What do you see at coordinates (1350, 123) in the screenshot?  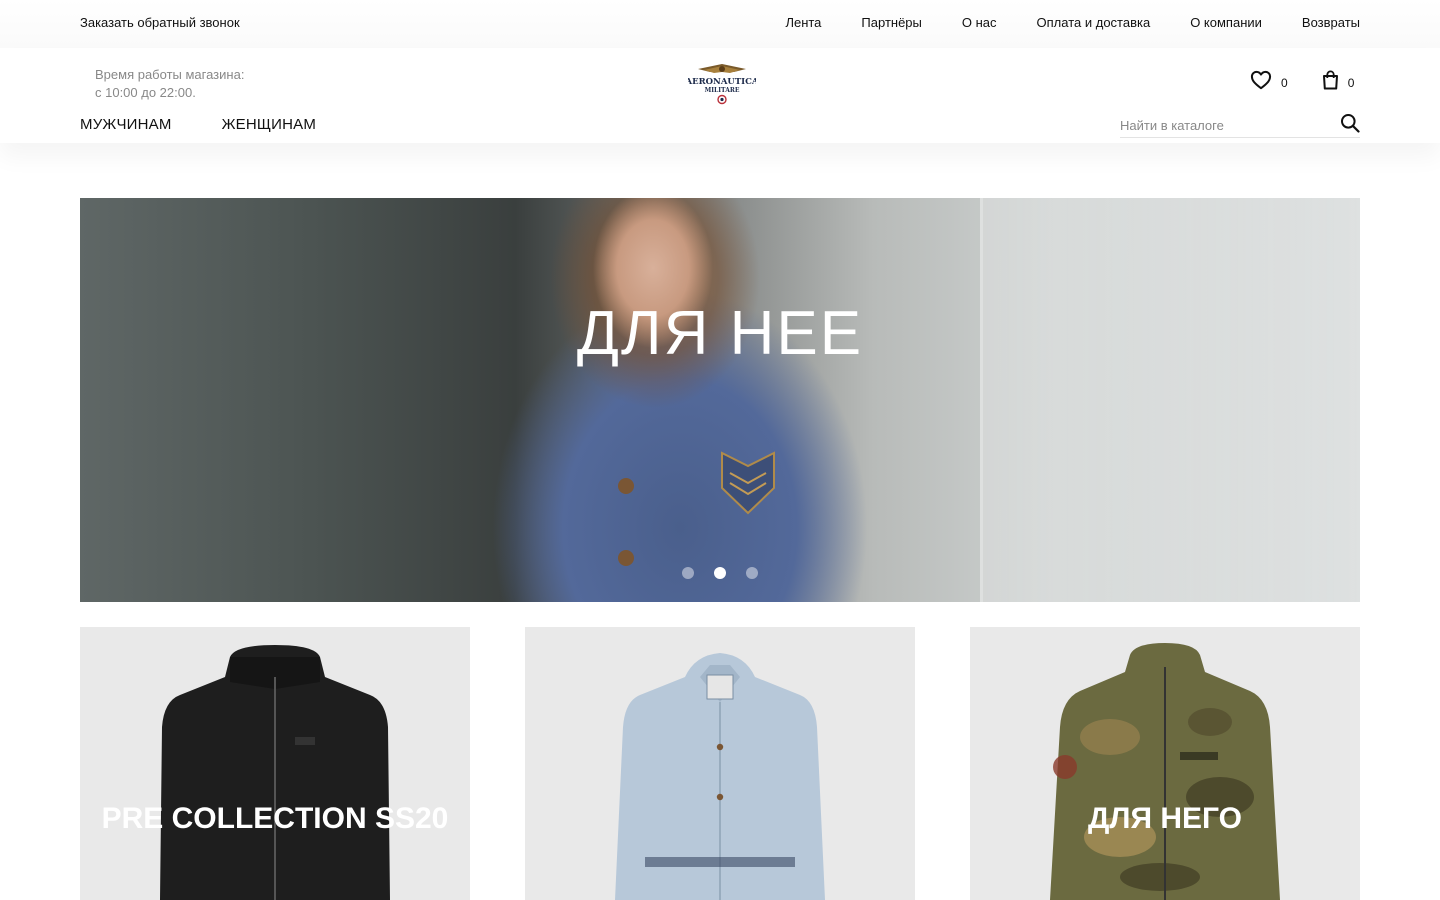 I see `search-icon` at bounding box center [1350, 123].